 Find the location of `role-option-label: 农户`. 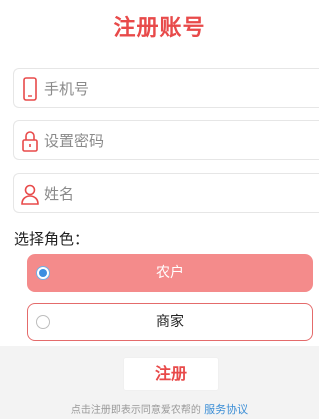

role-option-label: 农户 is located at coordinates (170, 273).